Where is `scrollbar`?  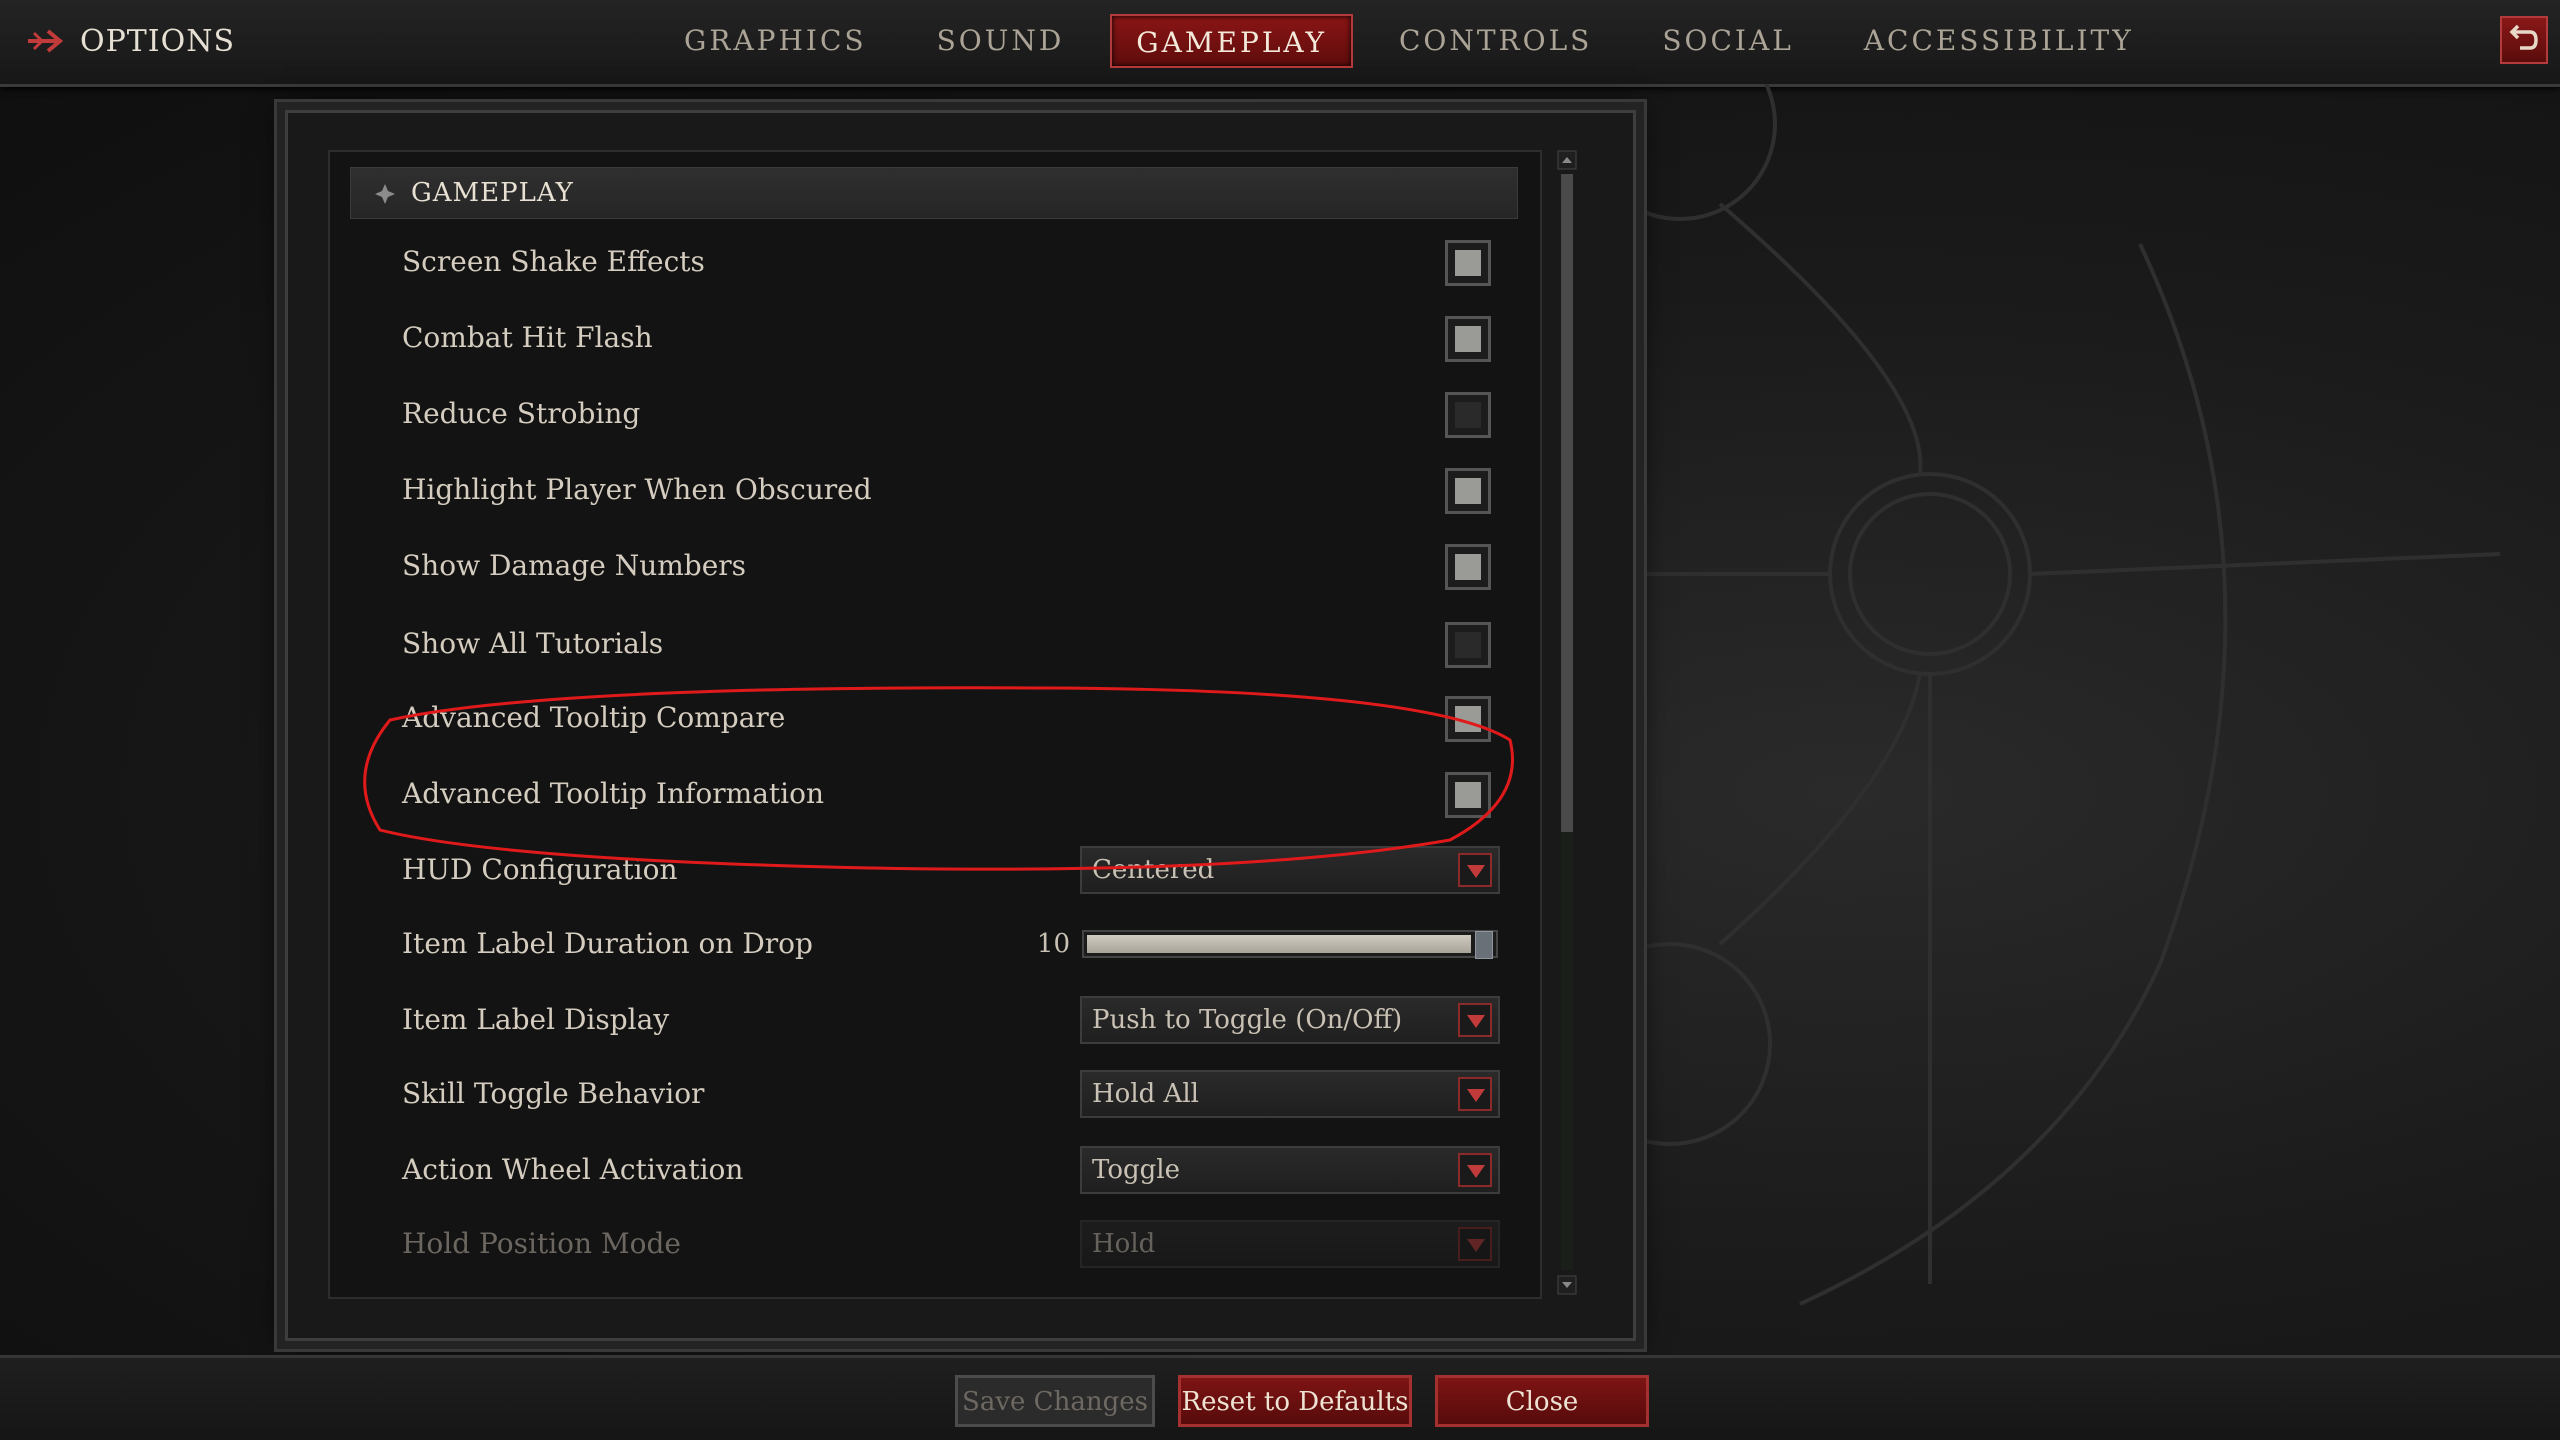 scrollbar is located at coordinates (1567, 722).